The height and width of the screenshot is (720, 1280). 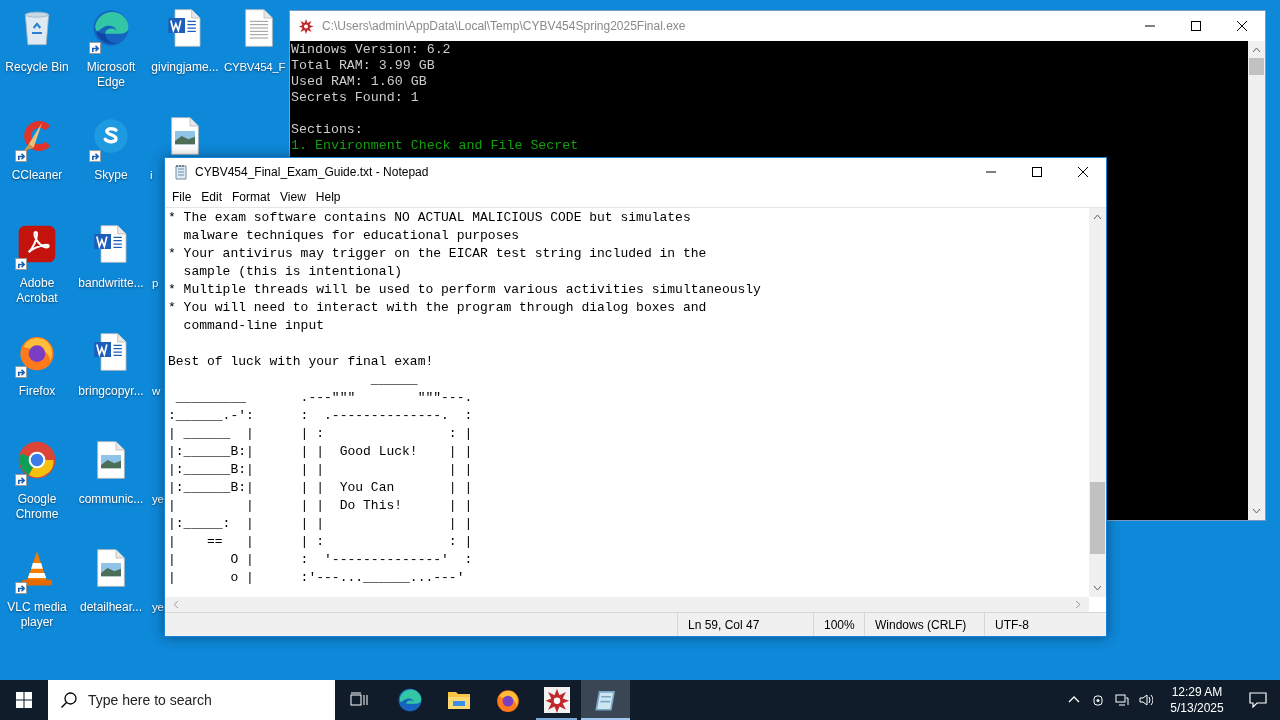 What do you see at coordinates (435, 146) in the screenshot?
I see `menu-option: 1. Environment Check and File Secret` at bounding box center [435, 146].